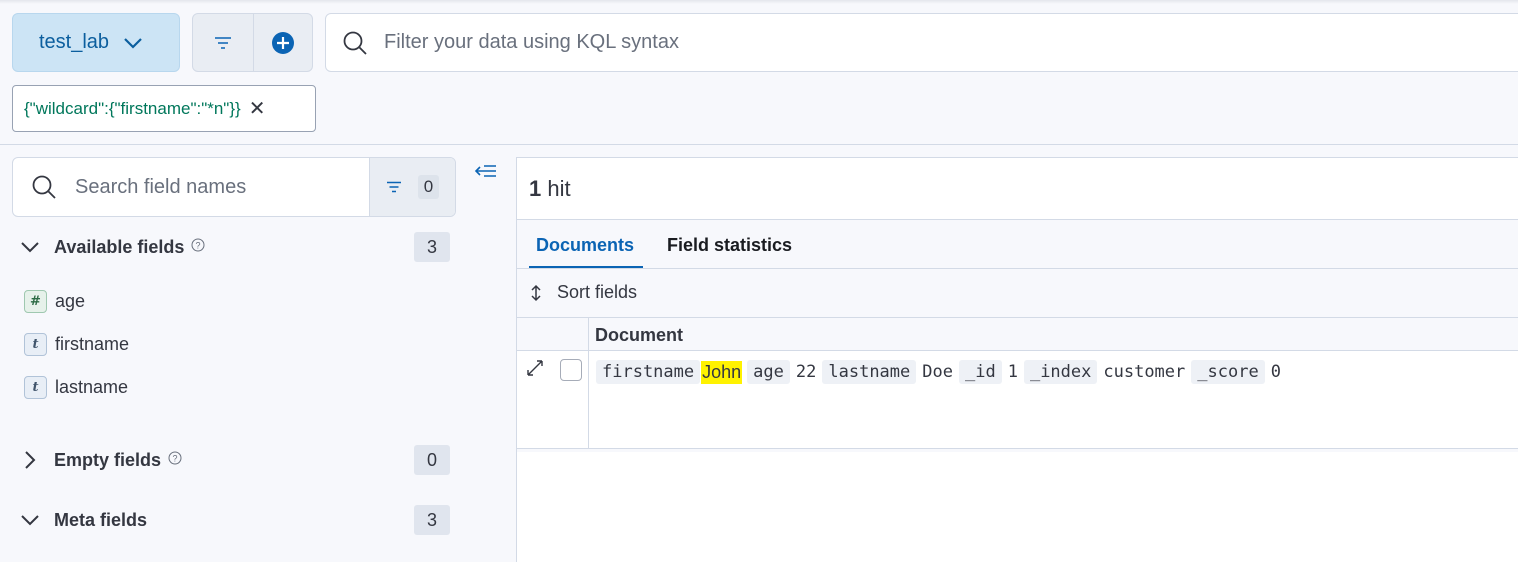 The height and width of the screenshot is (562, 1518). What do you see at coordinates (937, 372) in the screenshot?
I see `doc-value: Doe` at bounding box center [937, 372].